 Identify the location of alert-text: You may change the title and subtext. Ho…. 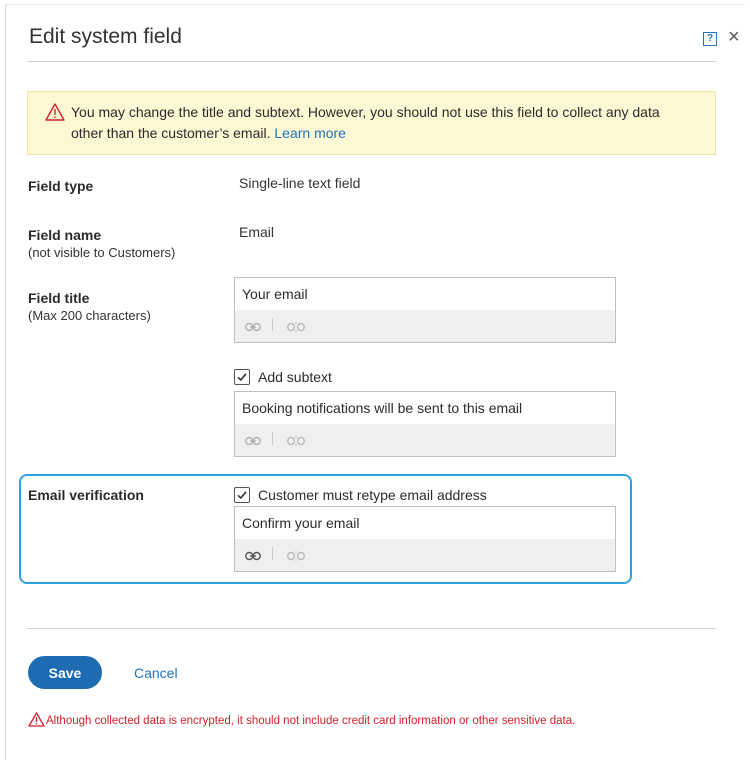
(365, 122).